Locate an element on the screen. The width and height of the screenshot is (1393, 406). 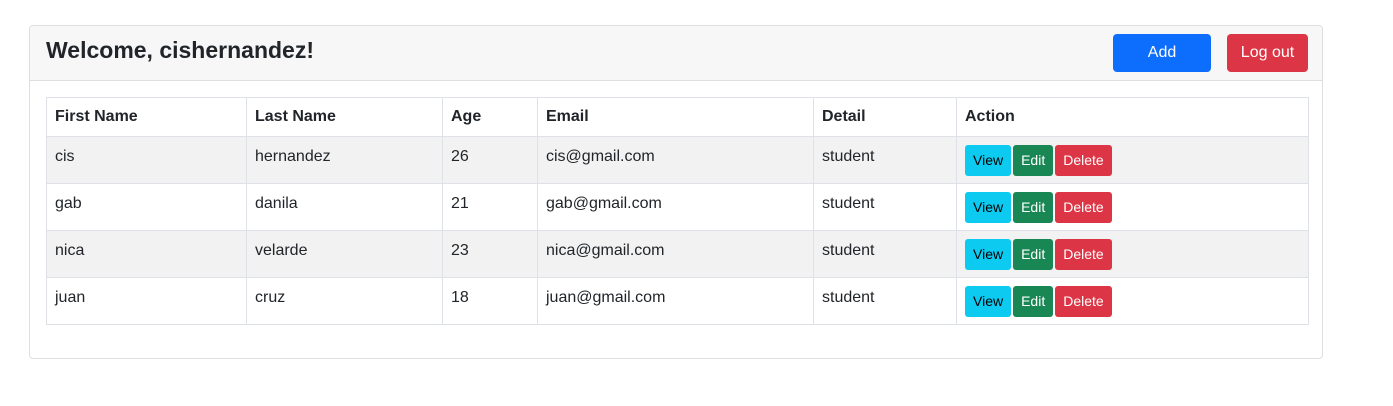
column-header-email: Email is located at coordinates (675, 117).